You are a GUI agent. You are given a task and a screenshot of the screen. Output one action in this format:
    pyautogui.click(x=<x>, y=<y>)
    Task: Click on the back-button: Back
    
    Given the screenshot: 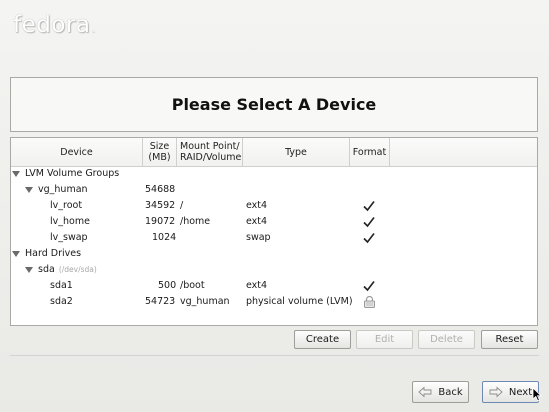 What is the action you would take?
    pyautogui.click(x=440, y=392)
    